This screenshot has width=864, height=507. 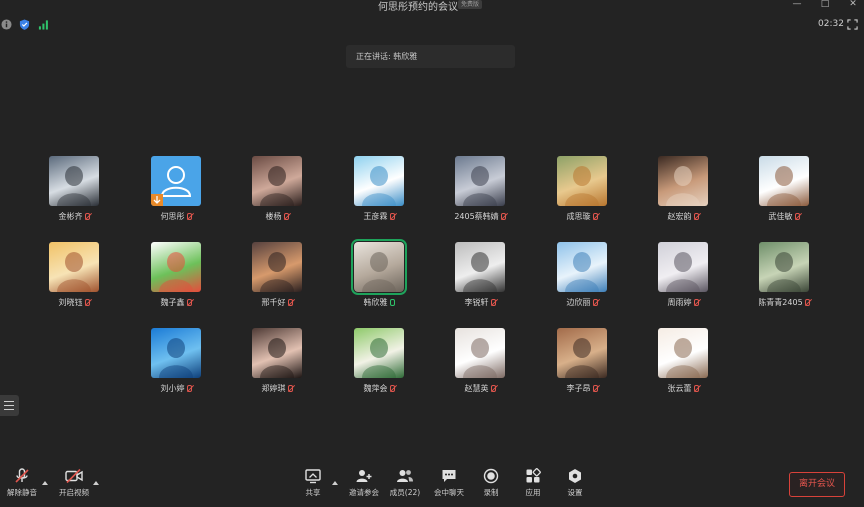 I want to click on participant-name-text: 魏子鑫, so click(x=172, y=302).